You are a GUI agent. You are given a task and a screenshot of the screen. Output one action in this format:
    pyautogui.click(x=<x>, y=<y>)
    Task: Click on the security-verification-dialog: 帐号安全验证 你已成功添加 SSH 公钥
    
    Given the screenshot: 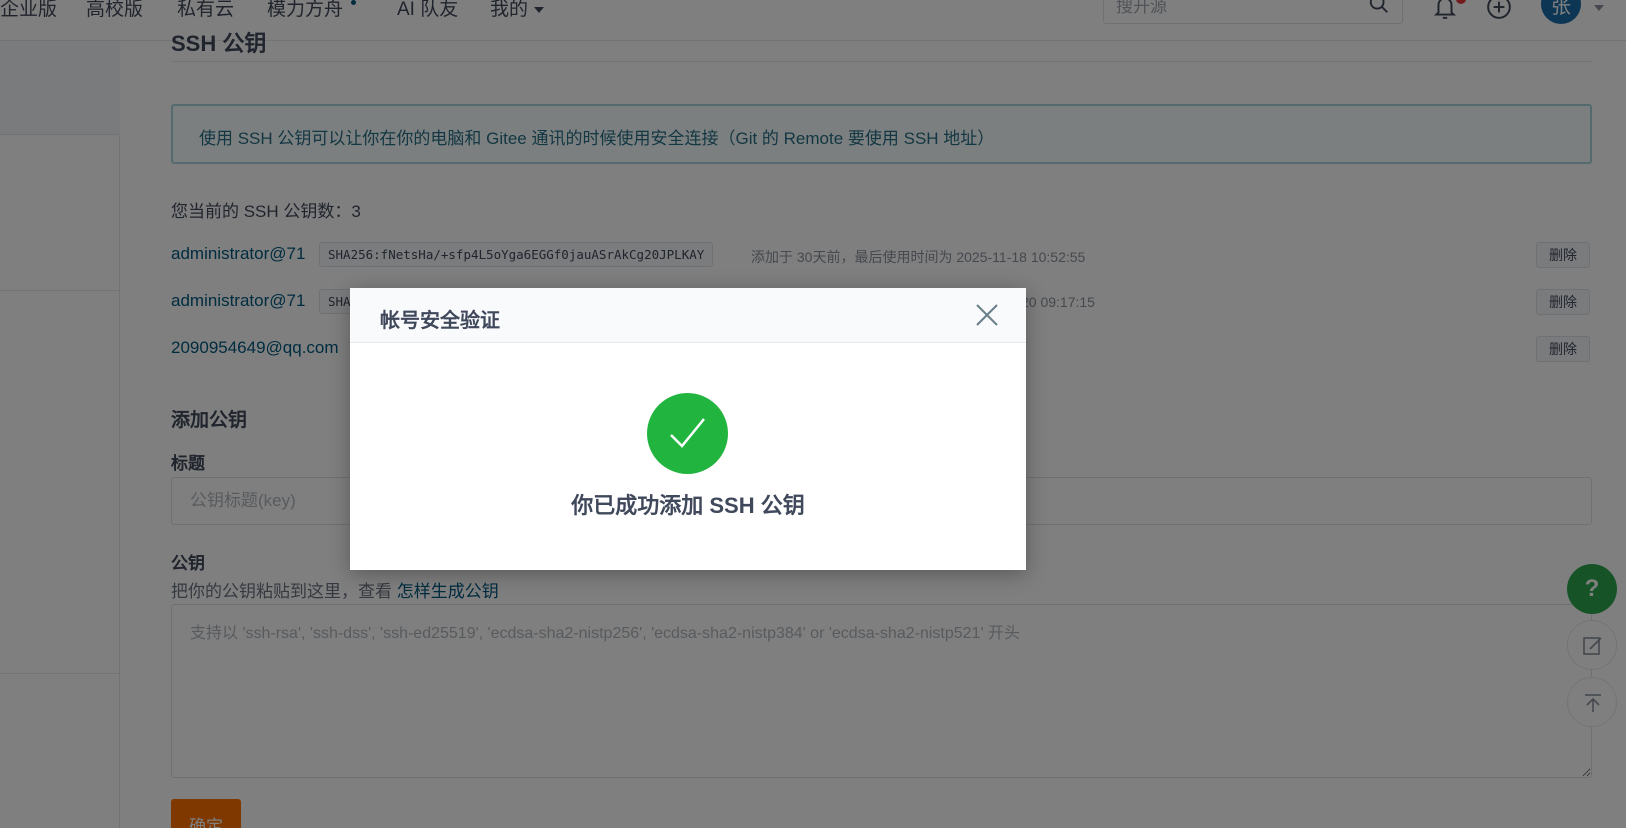 What is the action you would take?
    pyautogui.click(x=688, y=429)
    